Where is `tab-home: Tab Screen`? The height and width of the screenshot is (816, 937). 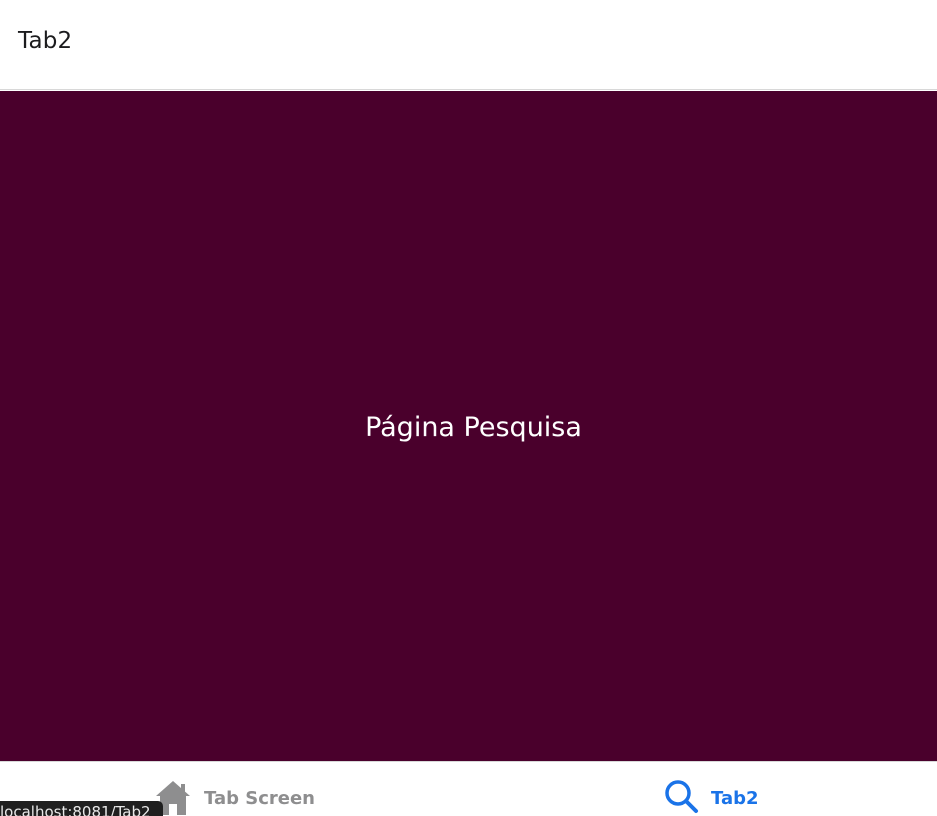
tab-home: Tab Screen is located at coordinates (234, 797).